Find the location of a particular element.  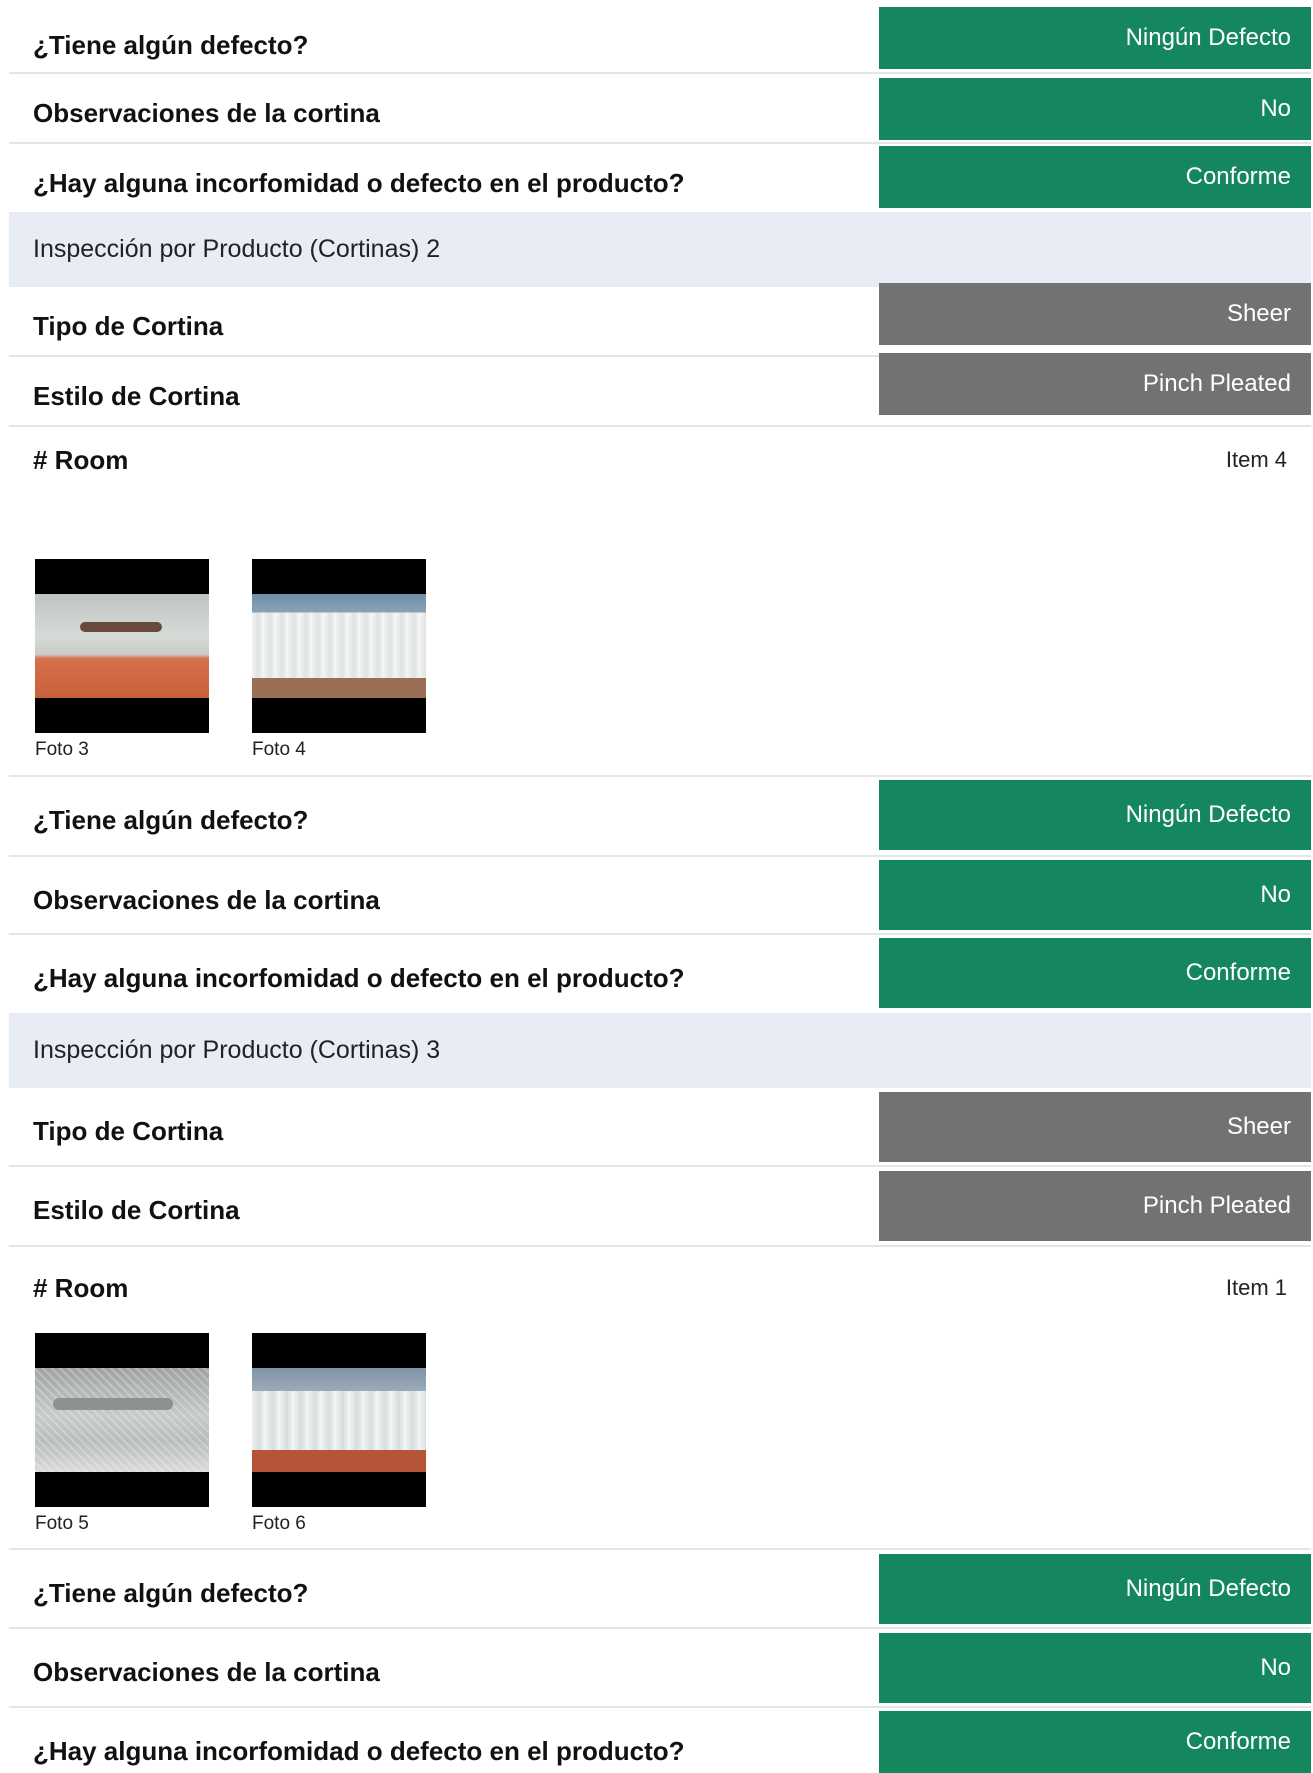

room-value: Item 4 is located at coordinates (1256, 459).